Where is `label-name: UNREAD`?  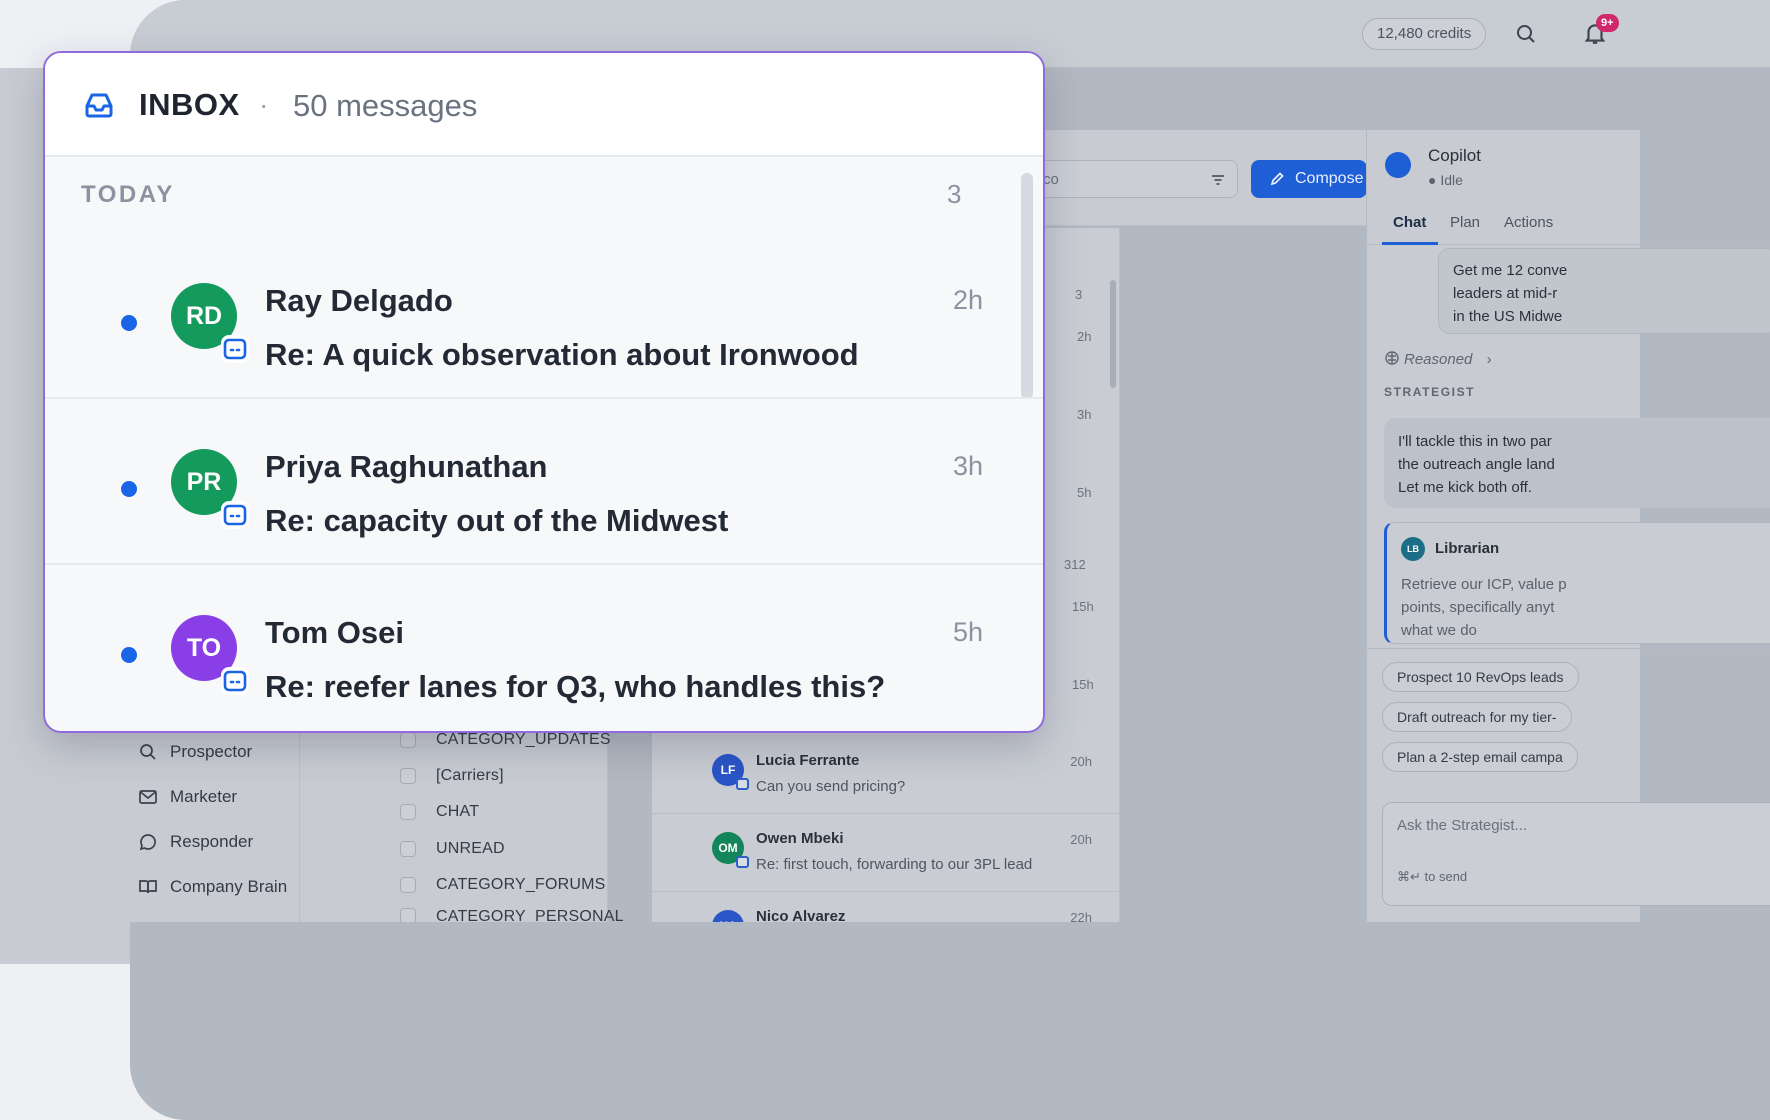
label-name: UNREAD is located at coordinates (470, 848).